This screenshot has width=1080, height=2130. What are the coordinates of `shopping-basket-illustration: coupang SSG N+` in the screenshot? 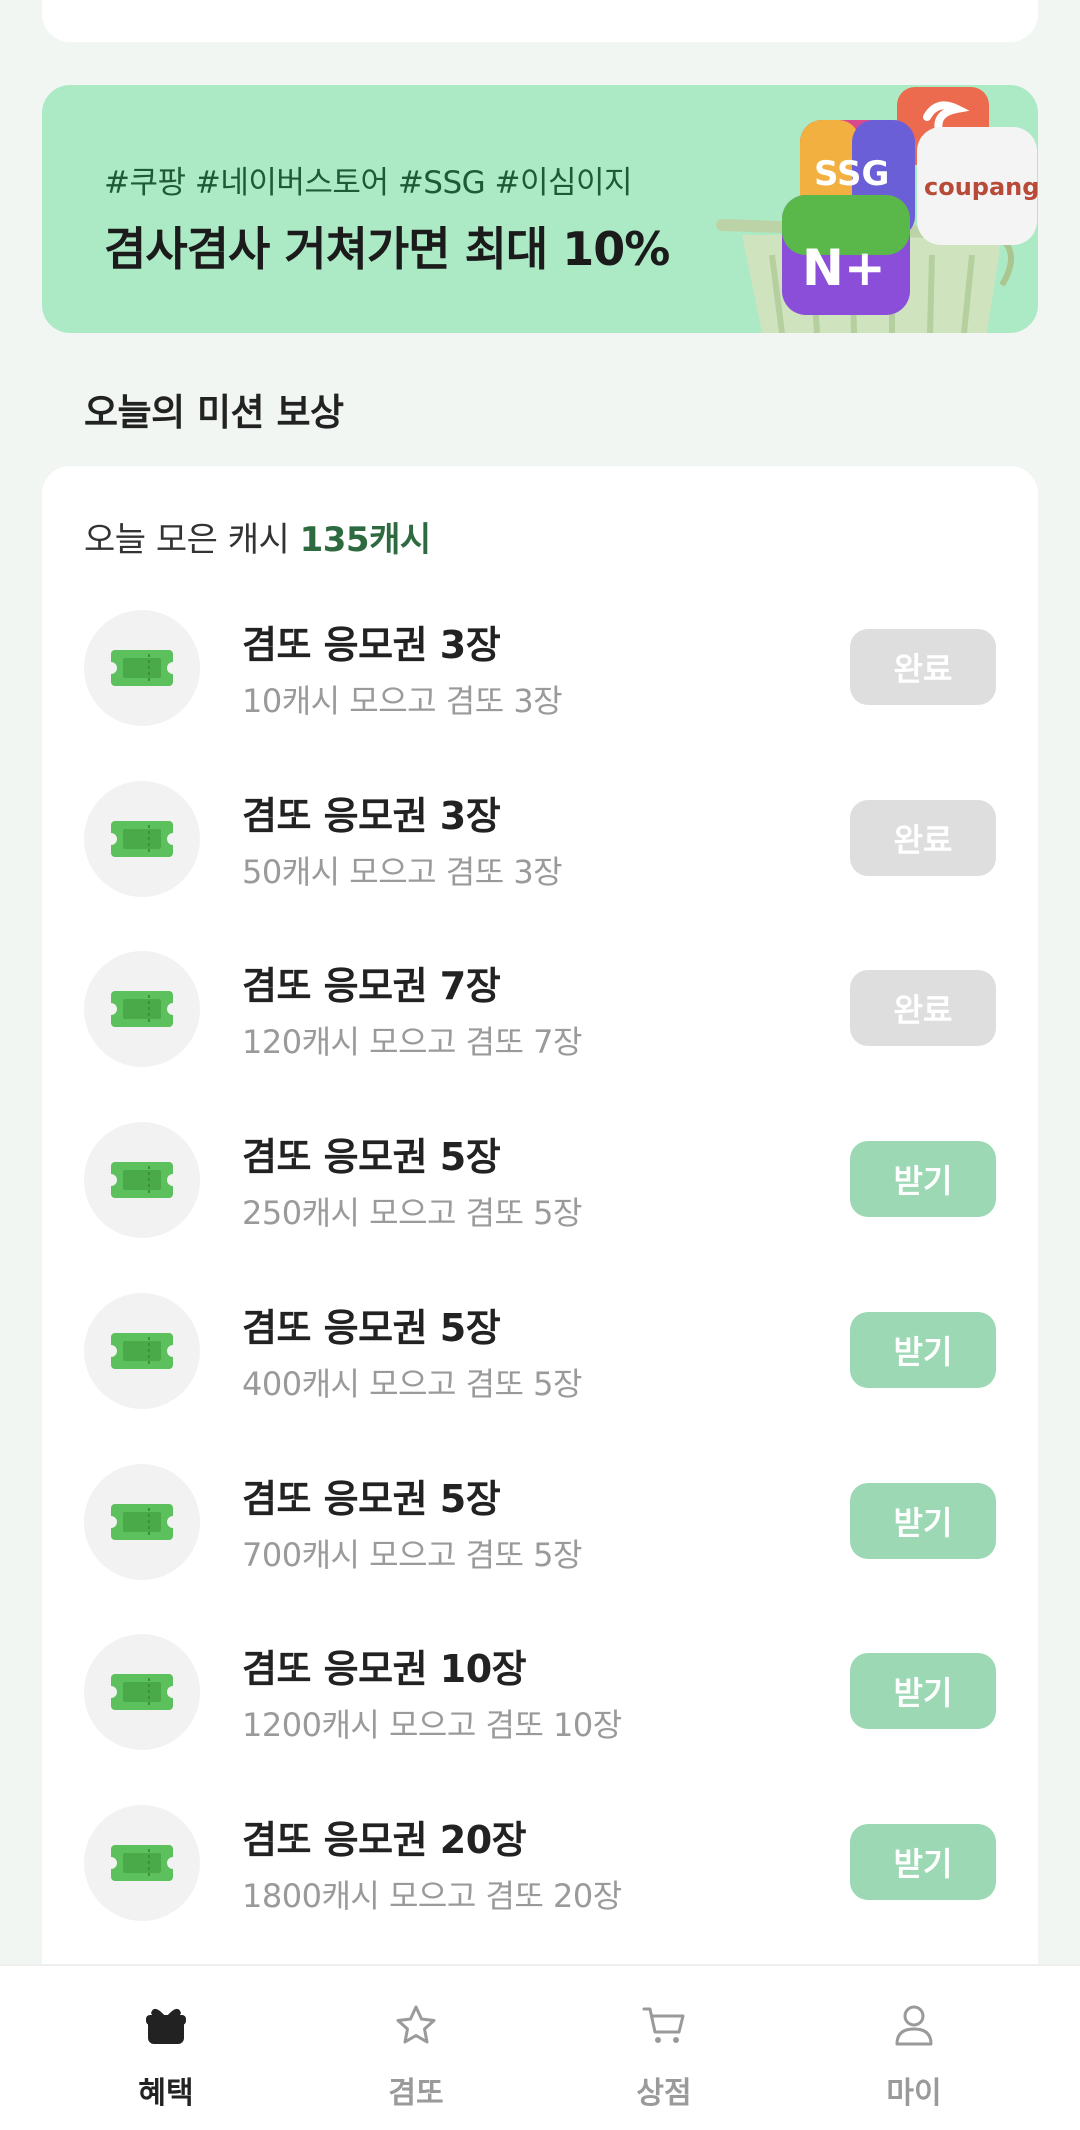 It's located at (877, 210).